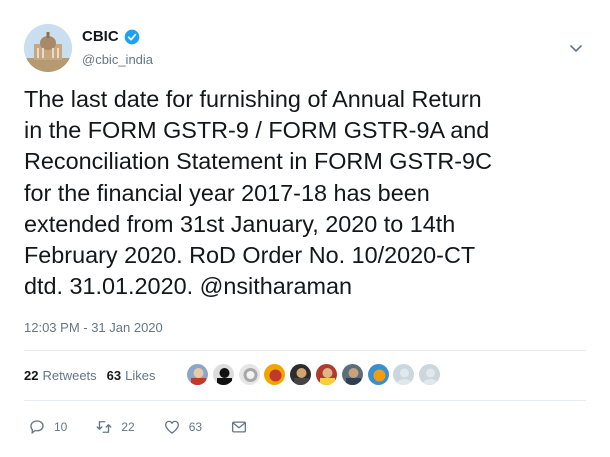 The image size is (610, 457). What do you see at coordinates (195, 427) in the screenshot?
I see `like-count: 63` at bounding box center [195, 427].